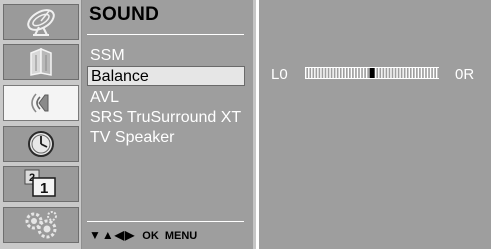  Describe the element at coordinates (165, 221) in the screenshot. I see `nav-divider` at that location.